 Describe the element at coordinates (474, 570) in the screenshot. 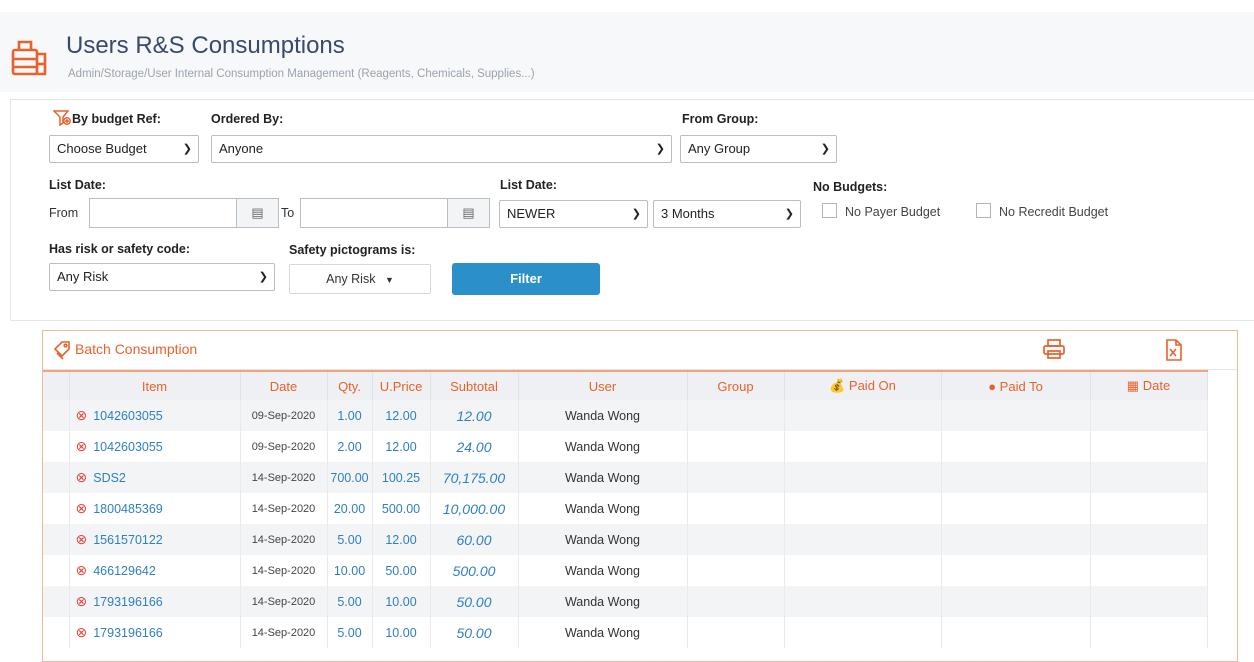

I see `subtotal-cell: 500.00` at that location.